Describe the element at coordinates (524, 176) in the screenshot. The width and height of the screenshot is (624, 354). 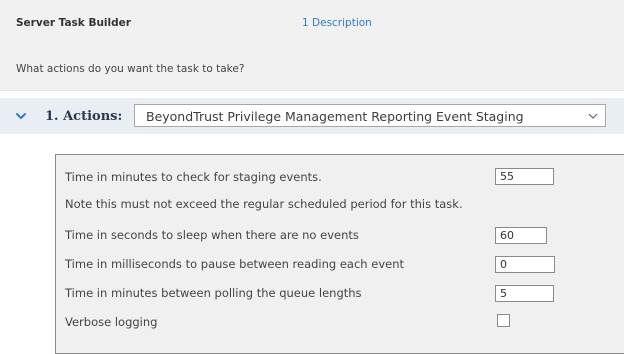
I see `check-staging-minutes-input` at that location.